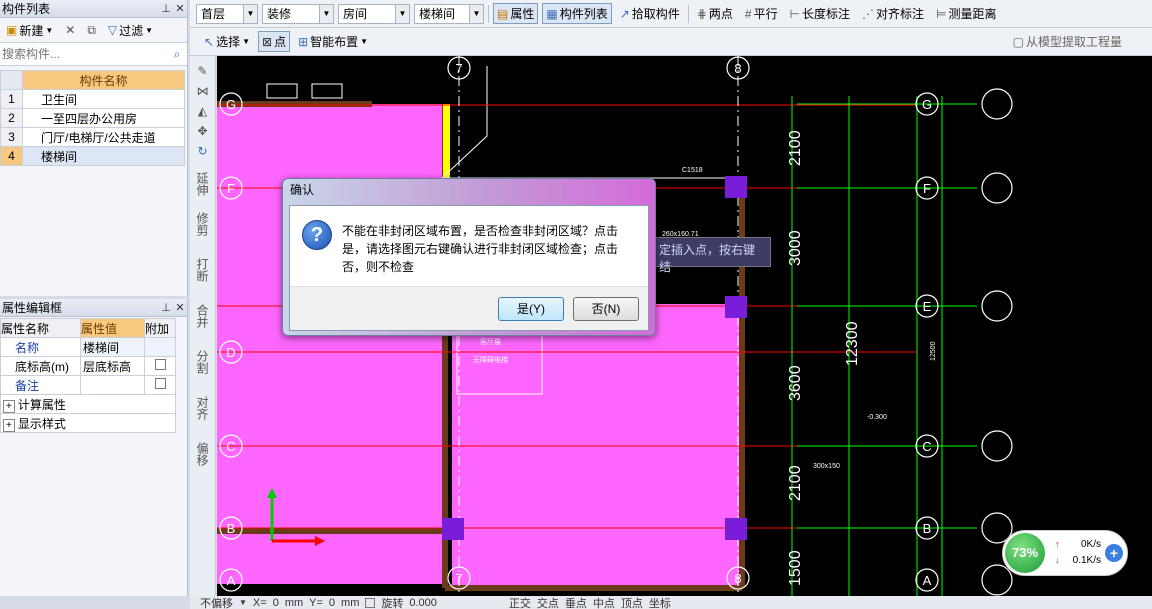  What do you see at coordinates (231, 580) in the screenshot?
I see `row-label: A` at bounding box center [231, 580].